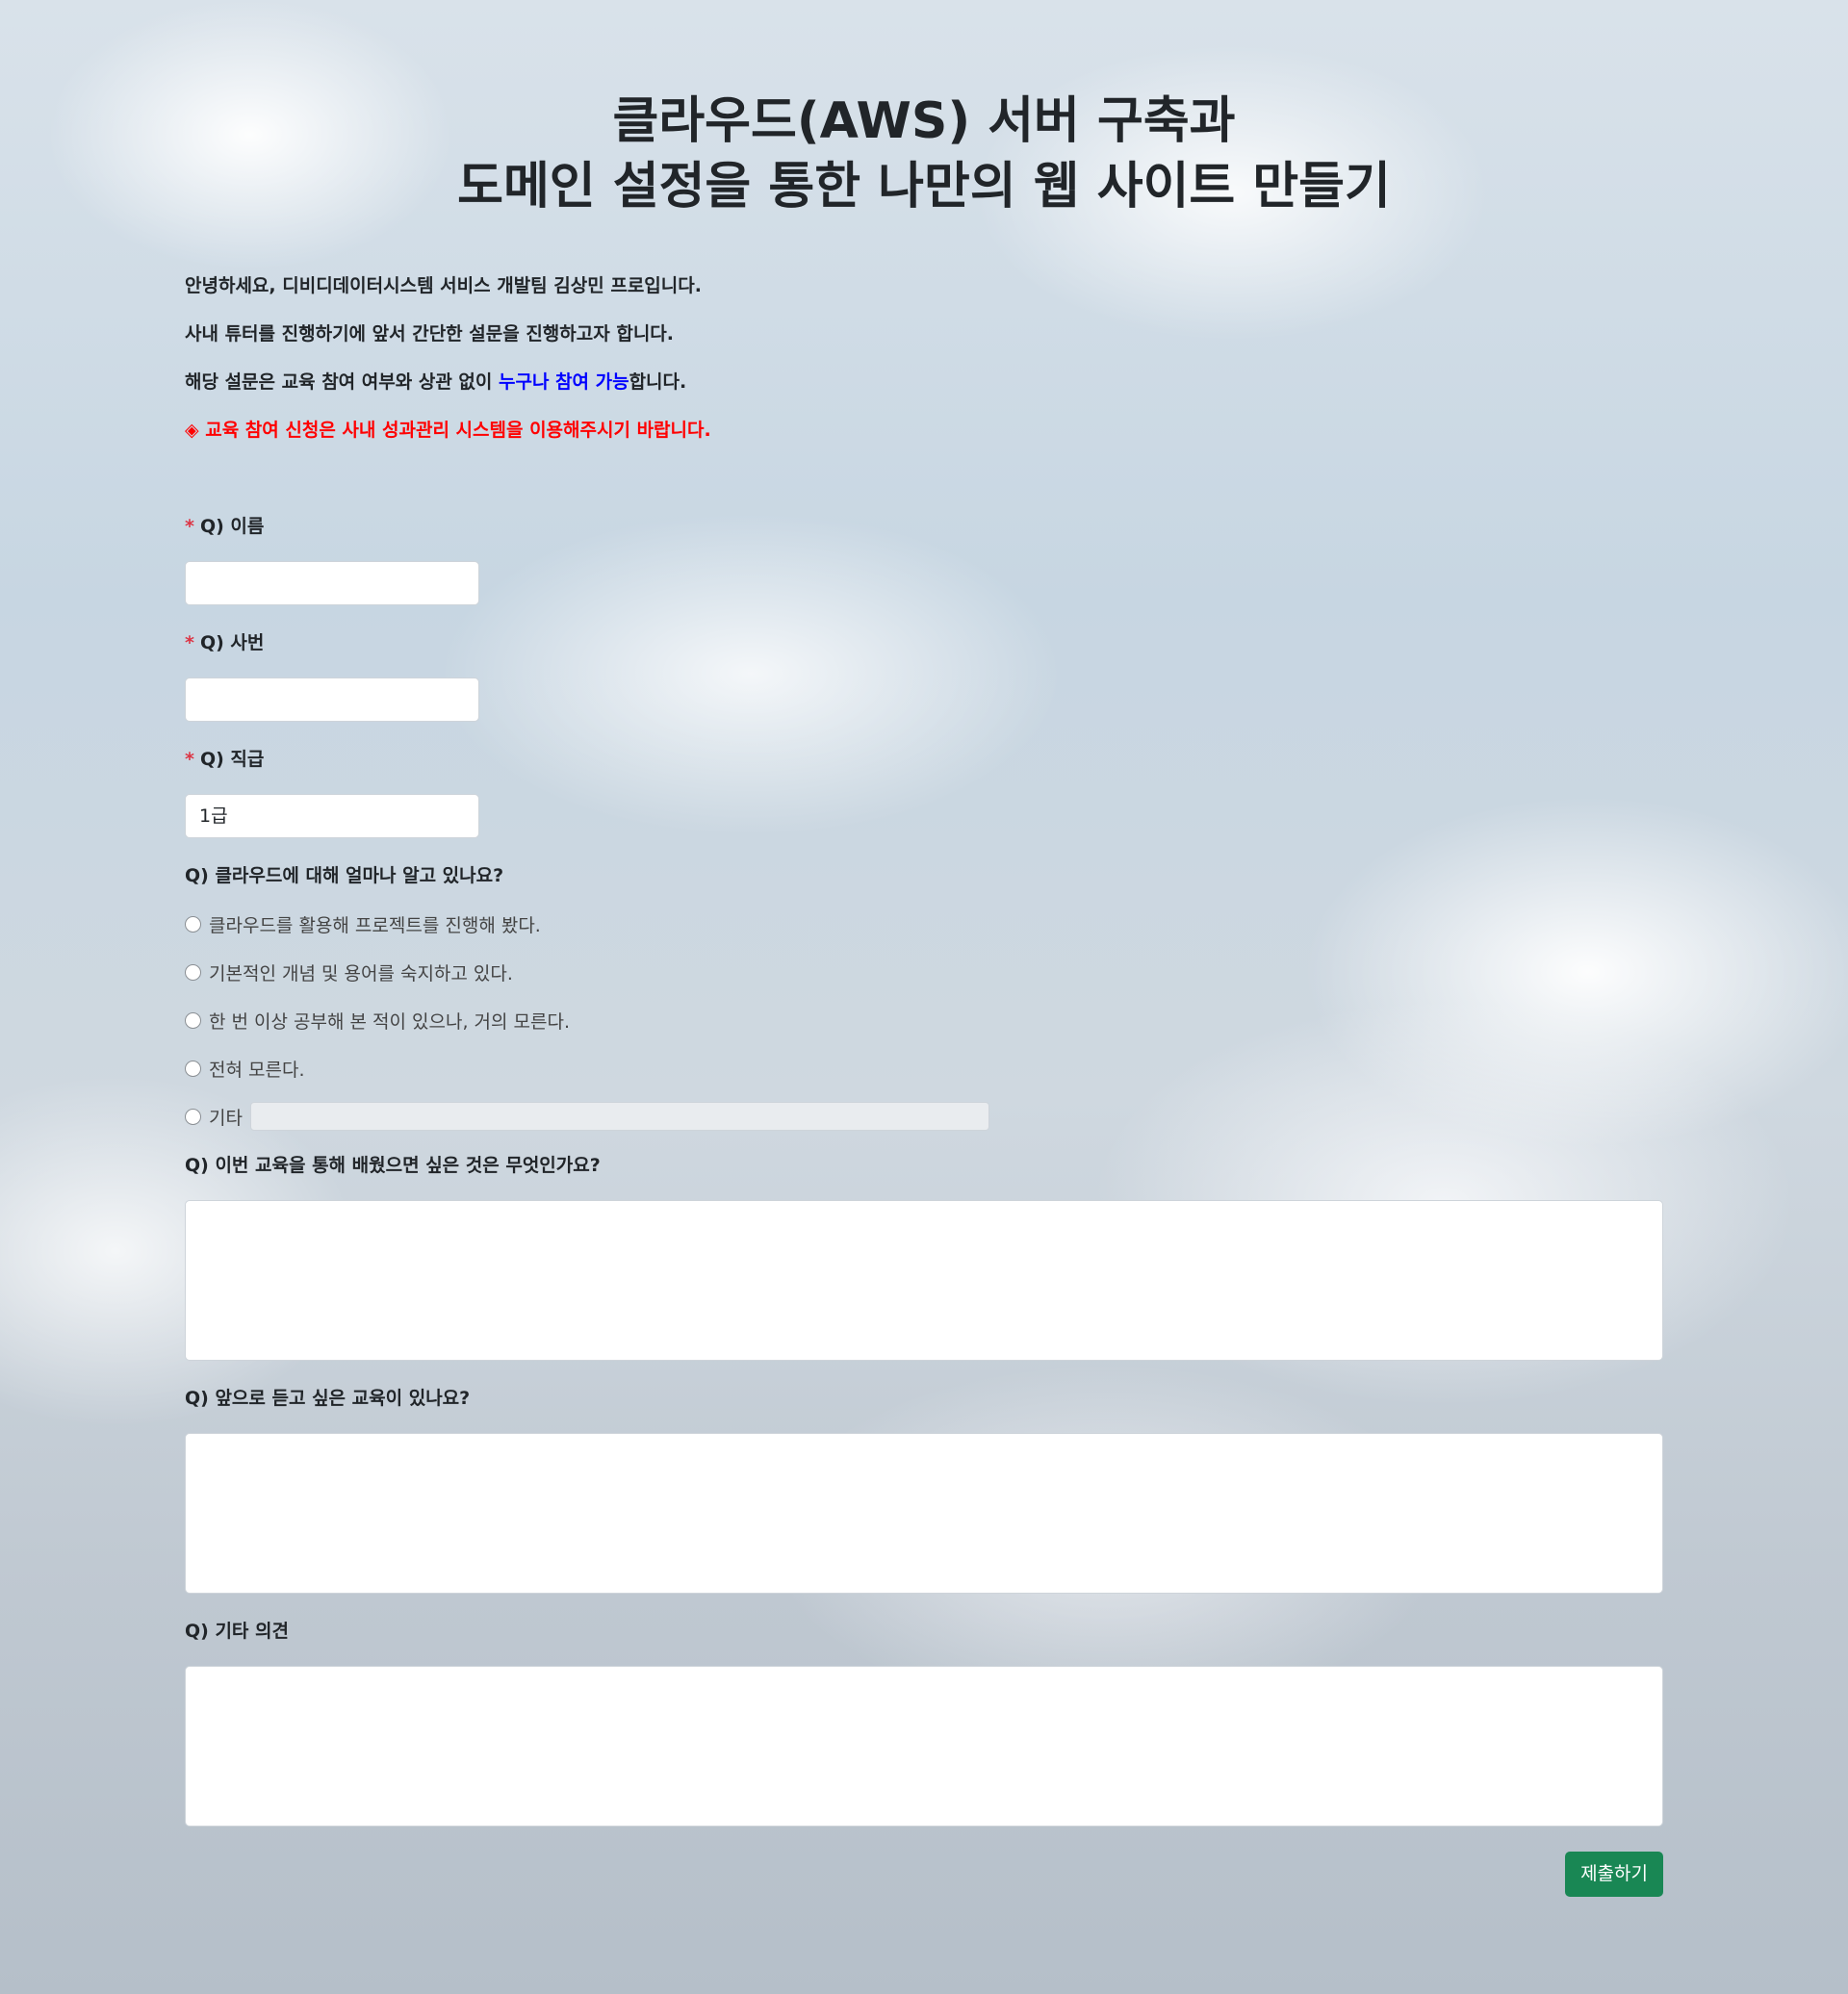 This screenshot has height=1994, width=1848. Describe the element at coordinates (924, 1513) in the screenshot. I see `future-topics-textarea` at that location.